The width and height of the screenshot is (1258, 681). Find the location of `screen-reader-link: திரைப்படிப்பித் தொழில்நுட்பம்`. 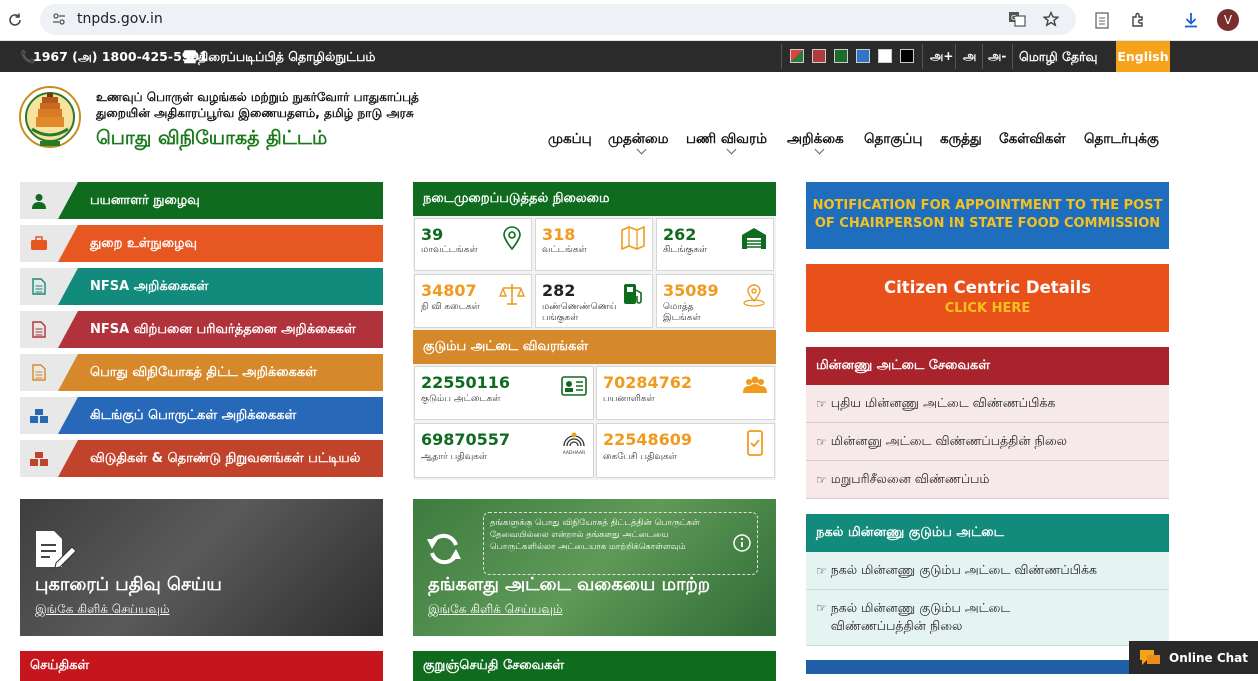

screen-reader-link: திரைப்படிப்பித் தொழில்நுட்பம் is located at coordinates (286, 57).